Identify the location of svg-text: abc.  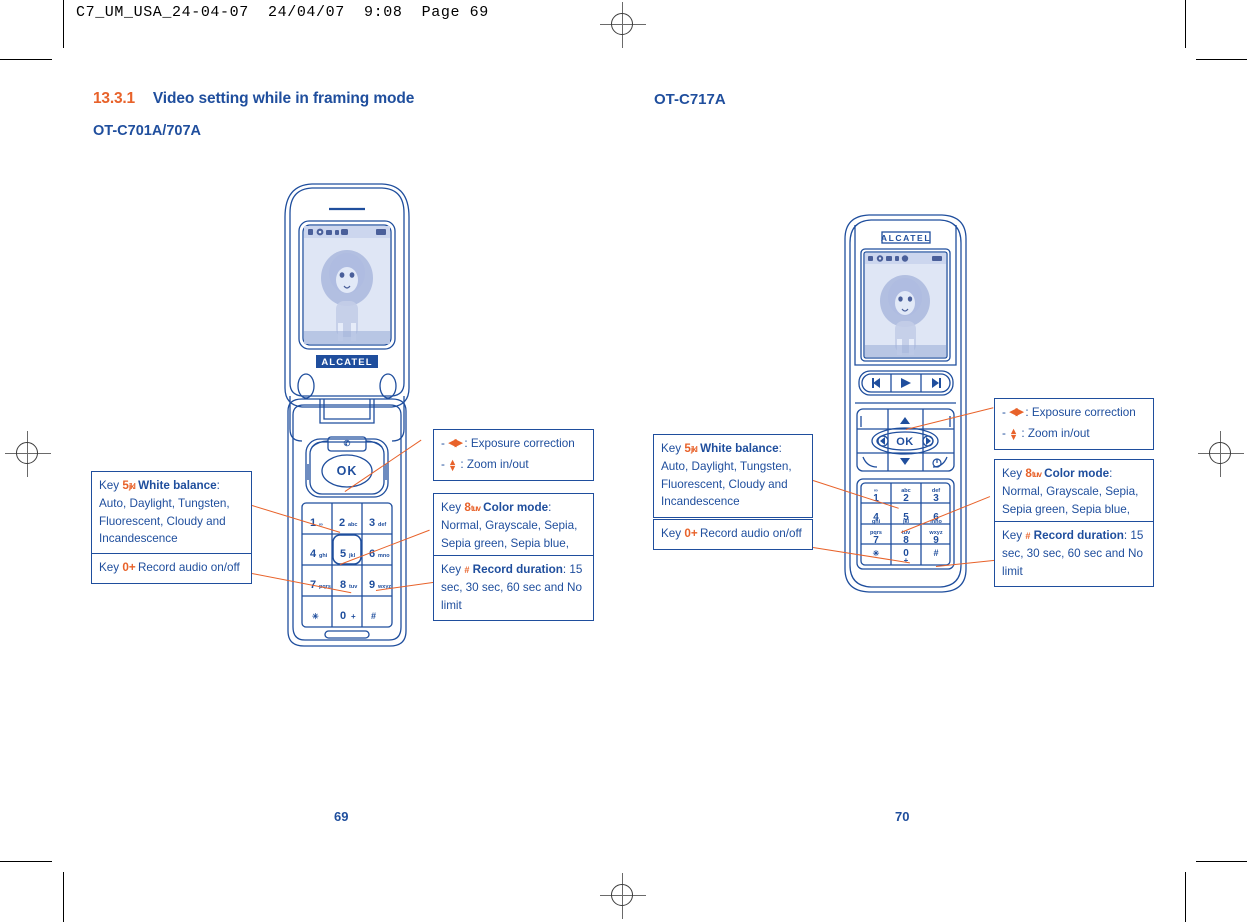
(352, 525).